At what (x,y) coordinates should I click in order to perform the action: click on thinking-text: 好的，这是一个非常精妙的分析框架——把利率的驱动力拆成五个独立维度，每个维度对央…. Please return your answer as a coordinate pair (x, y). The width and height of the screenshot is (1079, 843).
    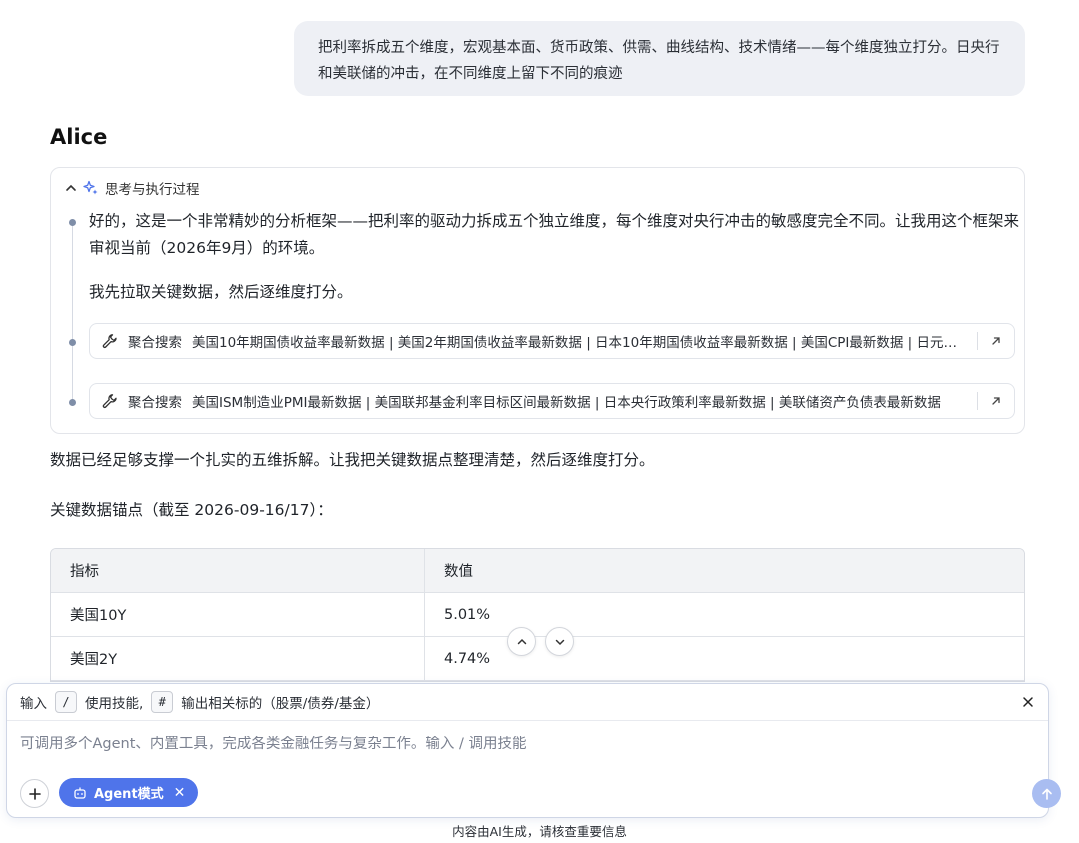
    Looking at the image, I should click on (554, 234).